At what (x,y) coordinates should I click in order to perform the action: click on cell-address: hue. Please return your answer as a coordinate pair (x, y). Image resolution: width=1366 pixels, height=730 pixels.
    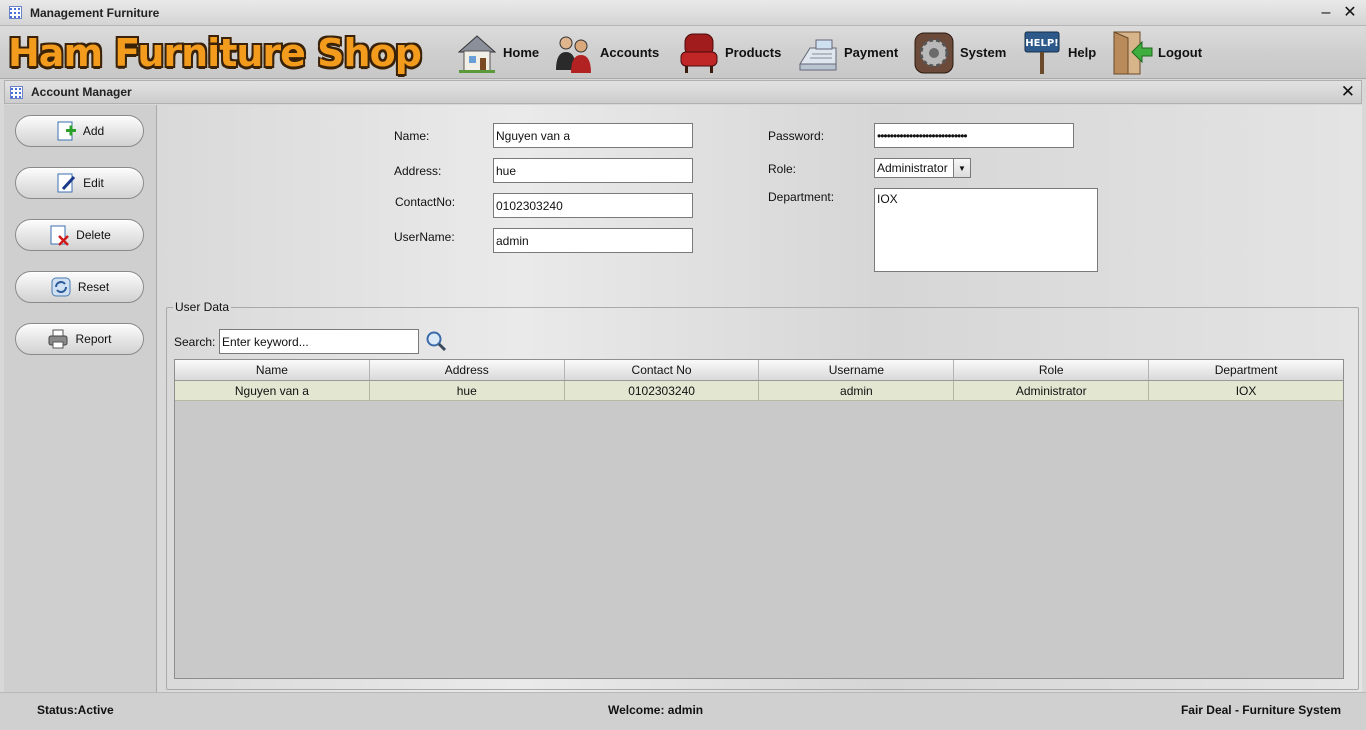
    Looking at the image, I should click on (467, 390).